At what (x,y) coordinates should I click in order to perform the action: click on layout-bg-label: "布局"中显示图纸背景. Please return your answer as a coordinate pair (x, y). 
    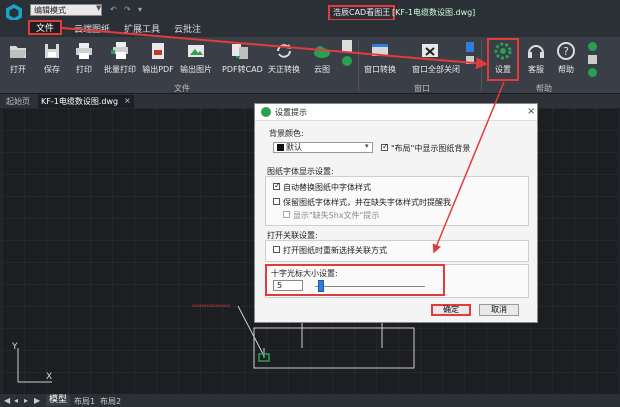
    Looking at the image, I should click on (431, 148).